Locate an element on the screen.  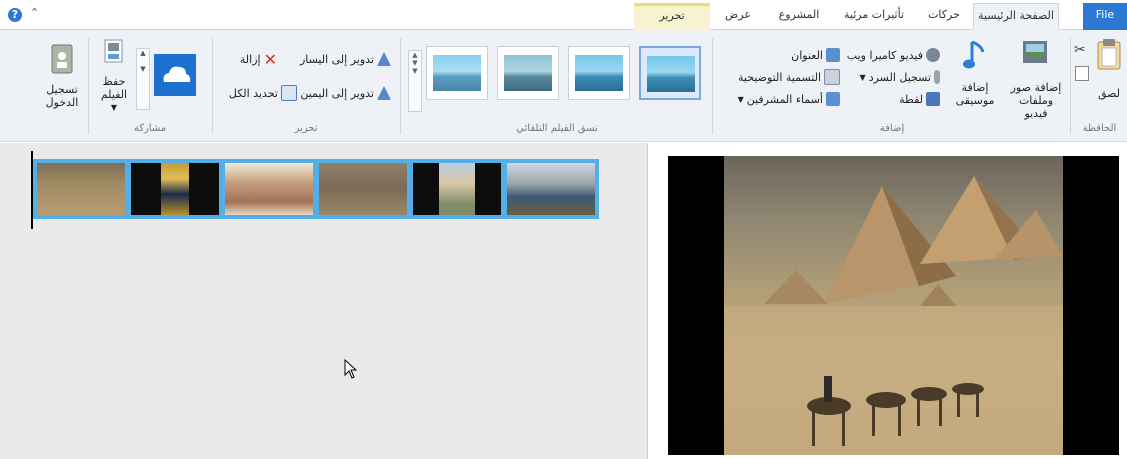
rotate-right-icon is located at coordinates (384, 93).